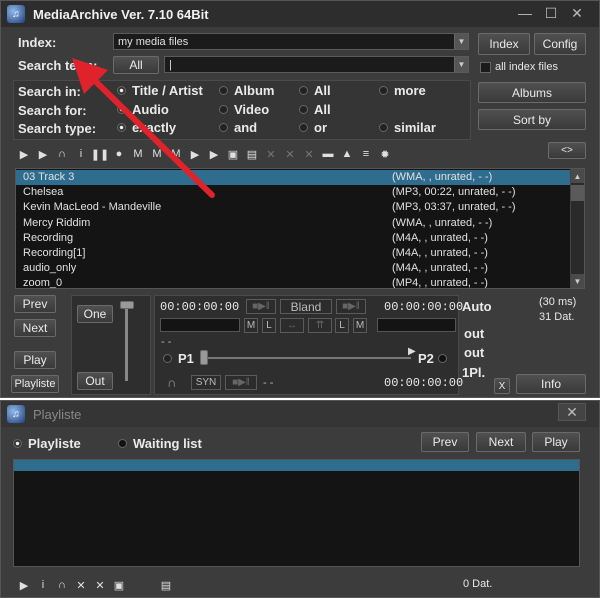 This screenshot has width=600, height=598. Describe the element at coordinates (35, 360) in the screenshot. I see `play-button: Play` at that location.